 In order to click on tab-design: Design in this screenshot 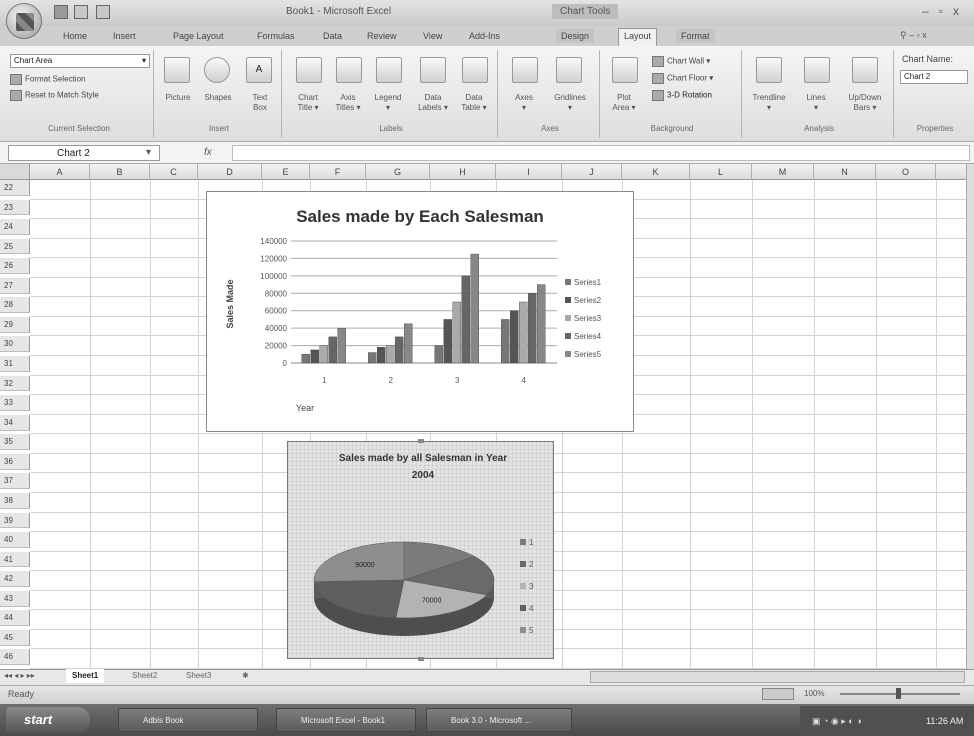, I will do `click(575, 36)`.